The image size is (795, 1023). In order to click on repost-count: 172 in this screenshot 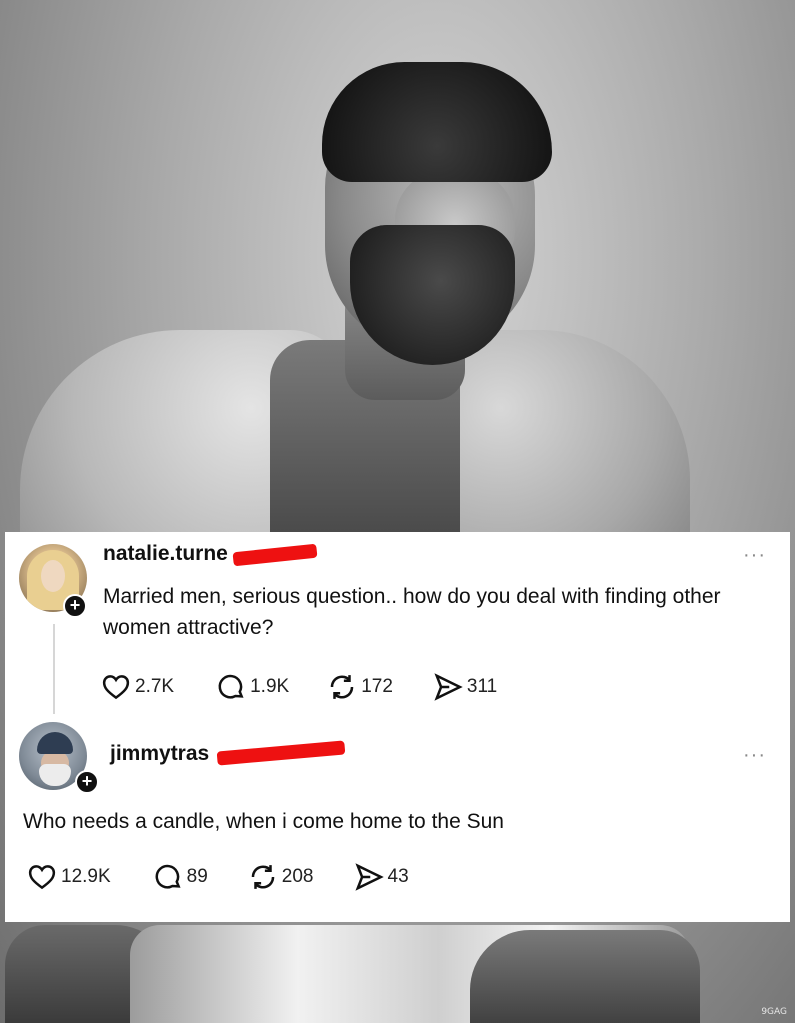, I will do `click(377, 686)`.